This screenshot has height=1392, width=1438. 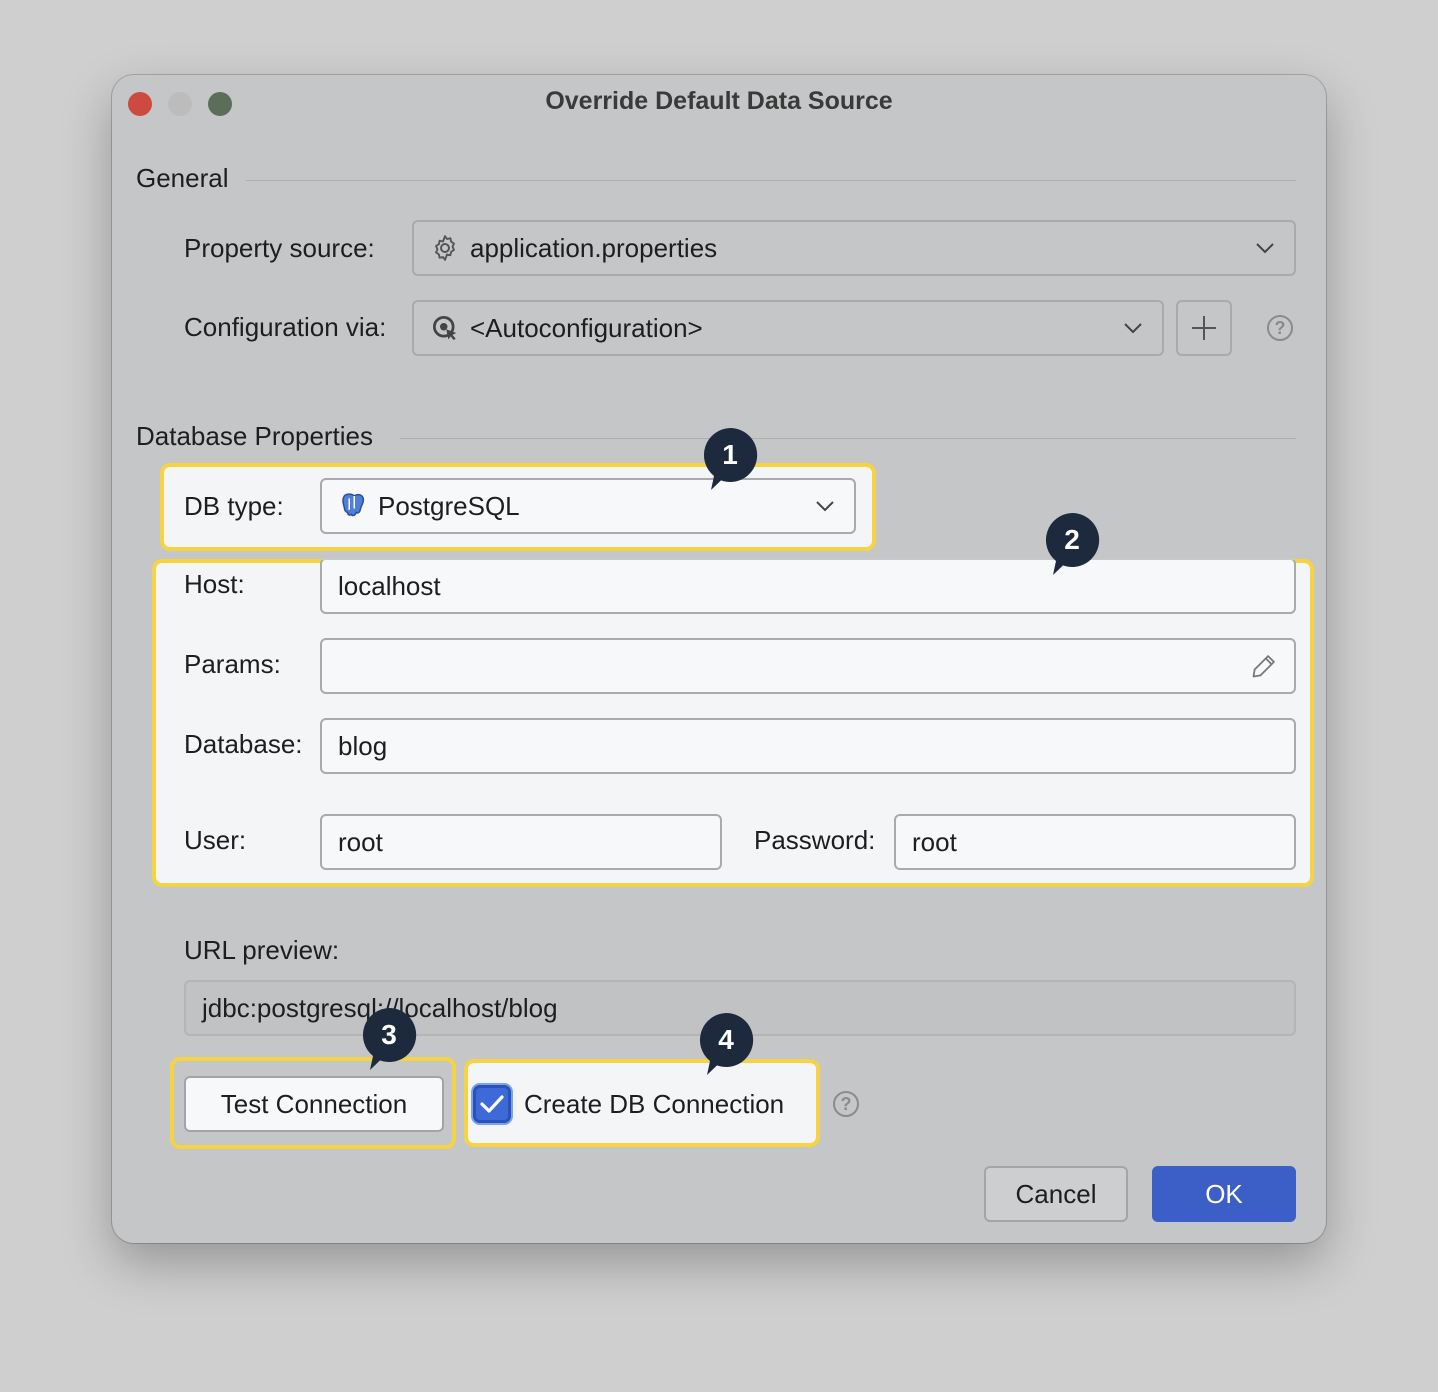 What do you see at coordinates (1224, 1194) in the screenshot?
I see `ok-button: OK` at bounding box center [1224, 1194].